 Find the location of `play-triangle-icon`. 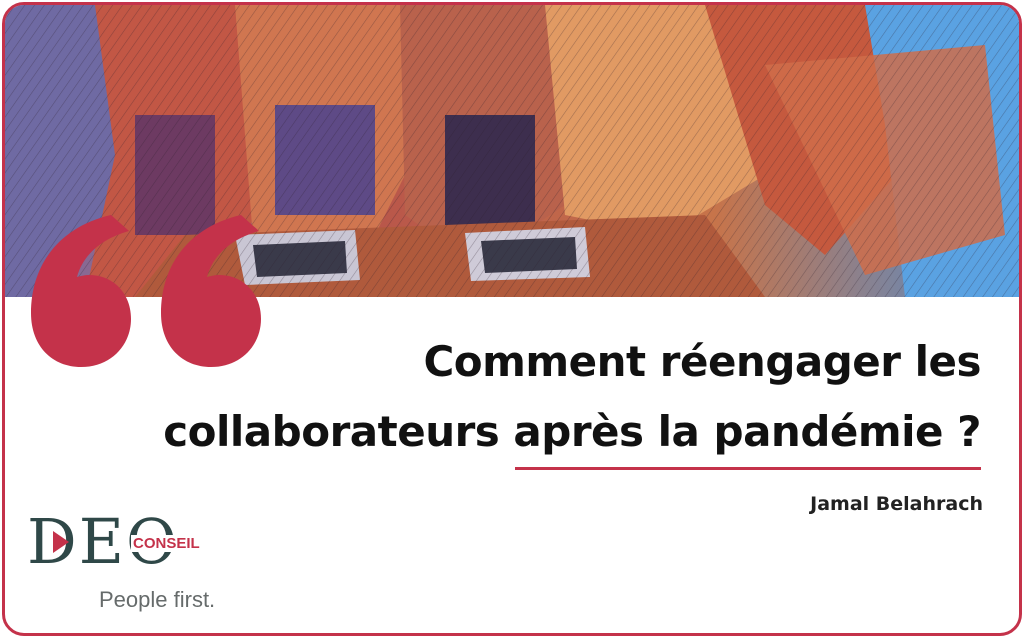

play-triangle-icon is located at coordinates (61, 542).